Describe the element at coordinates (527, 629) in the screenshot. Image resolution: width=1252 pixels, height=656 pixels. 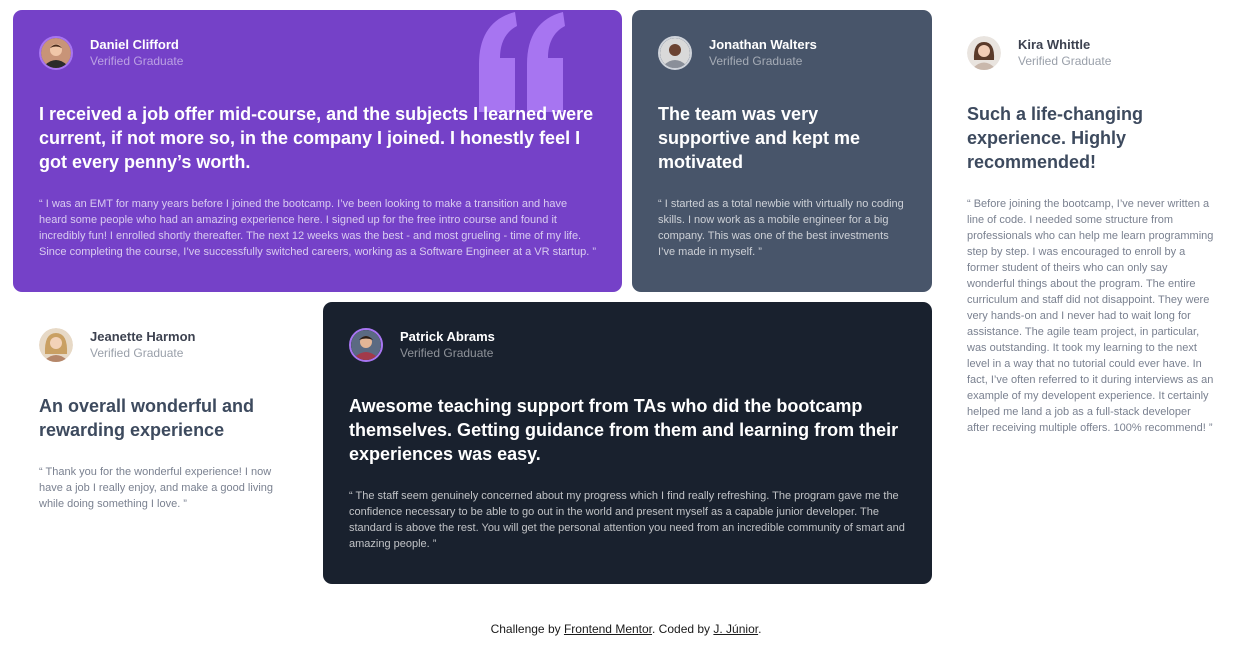
I see `attribution-prefix: Challenge by` at that location.